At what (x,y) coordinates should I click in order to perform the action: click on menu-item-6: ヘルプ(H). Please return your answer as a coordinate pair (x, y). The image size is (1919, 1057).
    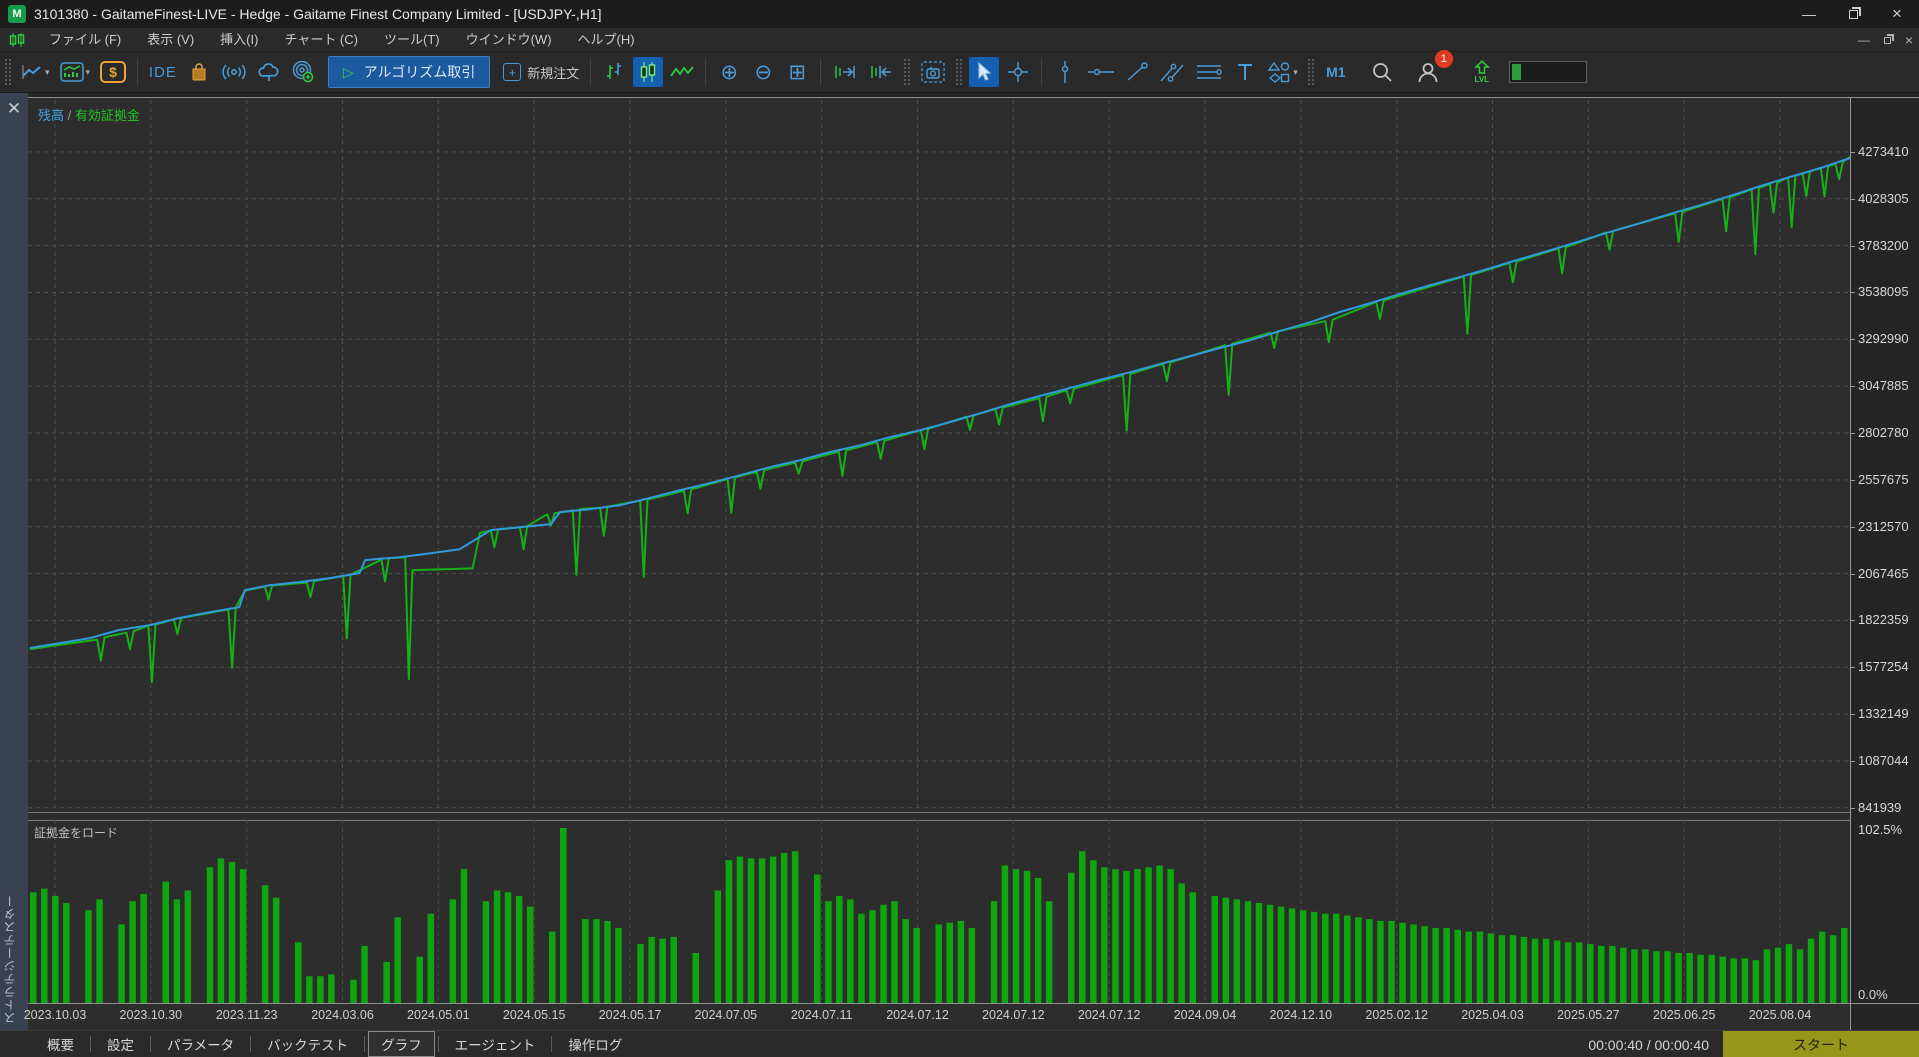
    Looking at the image, I should click on (606, 40).